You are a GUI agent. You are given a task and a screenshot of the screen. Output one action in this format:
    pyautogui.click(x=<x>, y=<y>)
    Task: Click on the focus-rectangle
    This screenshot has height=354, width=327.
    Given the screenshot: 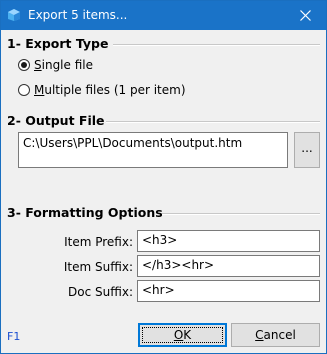 What is the action you would take?
    pyautogui.click(x=182, y=335)
    